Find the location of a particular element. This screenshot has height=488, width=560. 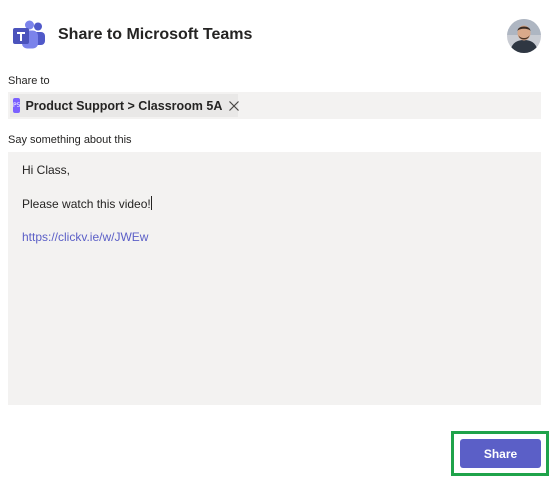

message-link: https://clickv.ie/w/JWEw is located at coordinates (85, 237).